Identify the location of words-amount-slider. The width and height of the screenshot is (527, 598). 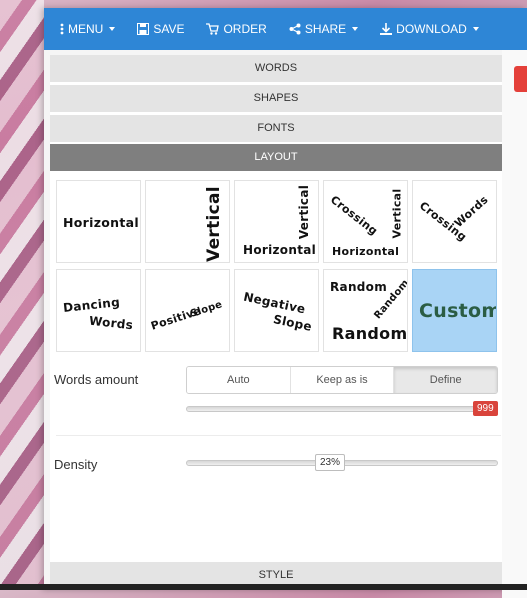
(342, 409).